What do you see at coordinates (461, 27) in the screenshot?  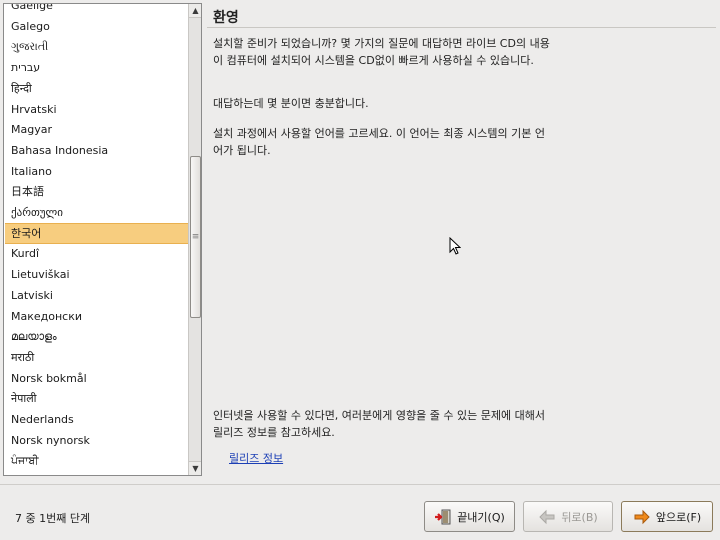 I see `title-divider` at bounding box center [461, 27].